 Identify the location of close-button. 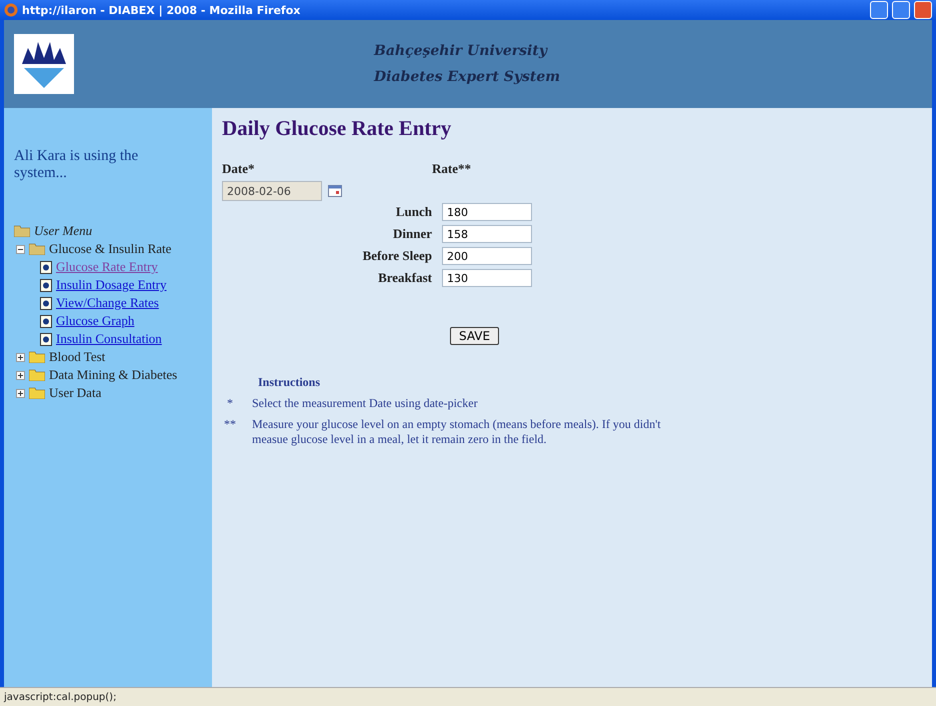
(923, 10).